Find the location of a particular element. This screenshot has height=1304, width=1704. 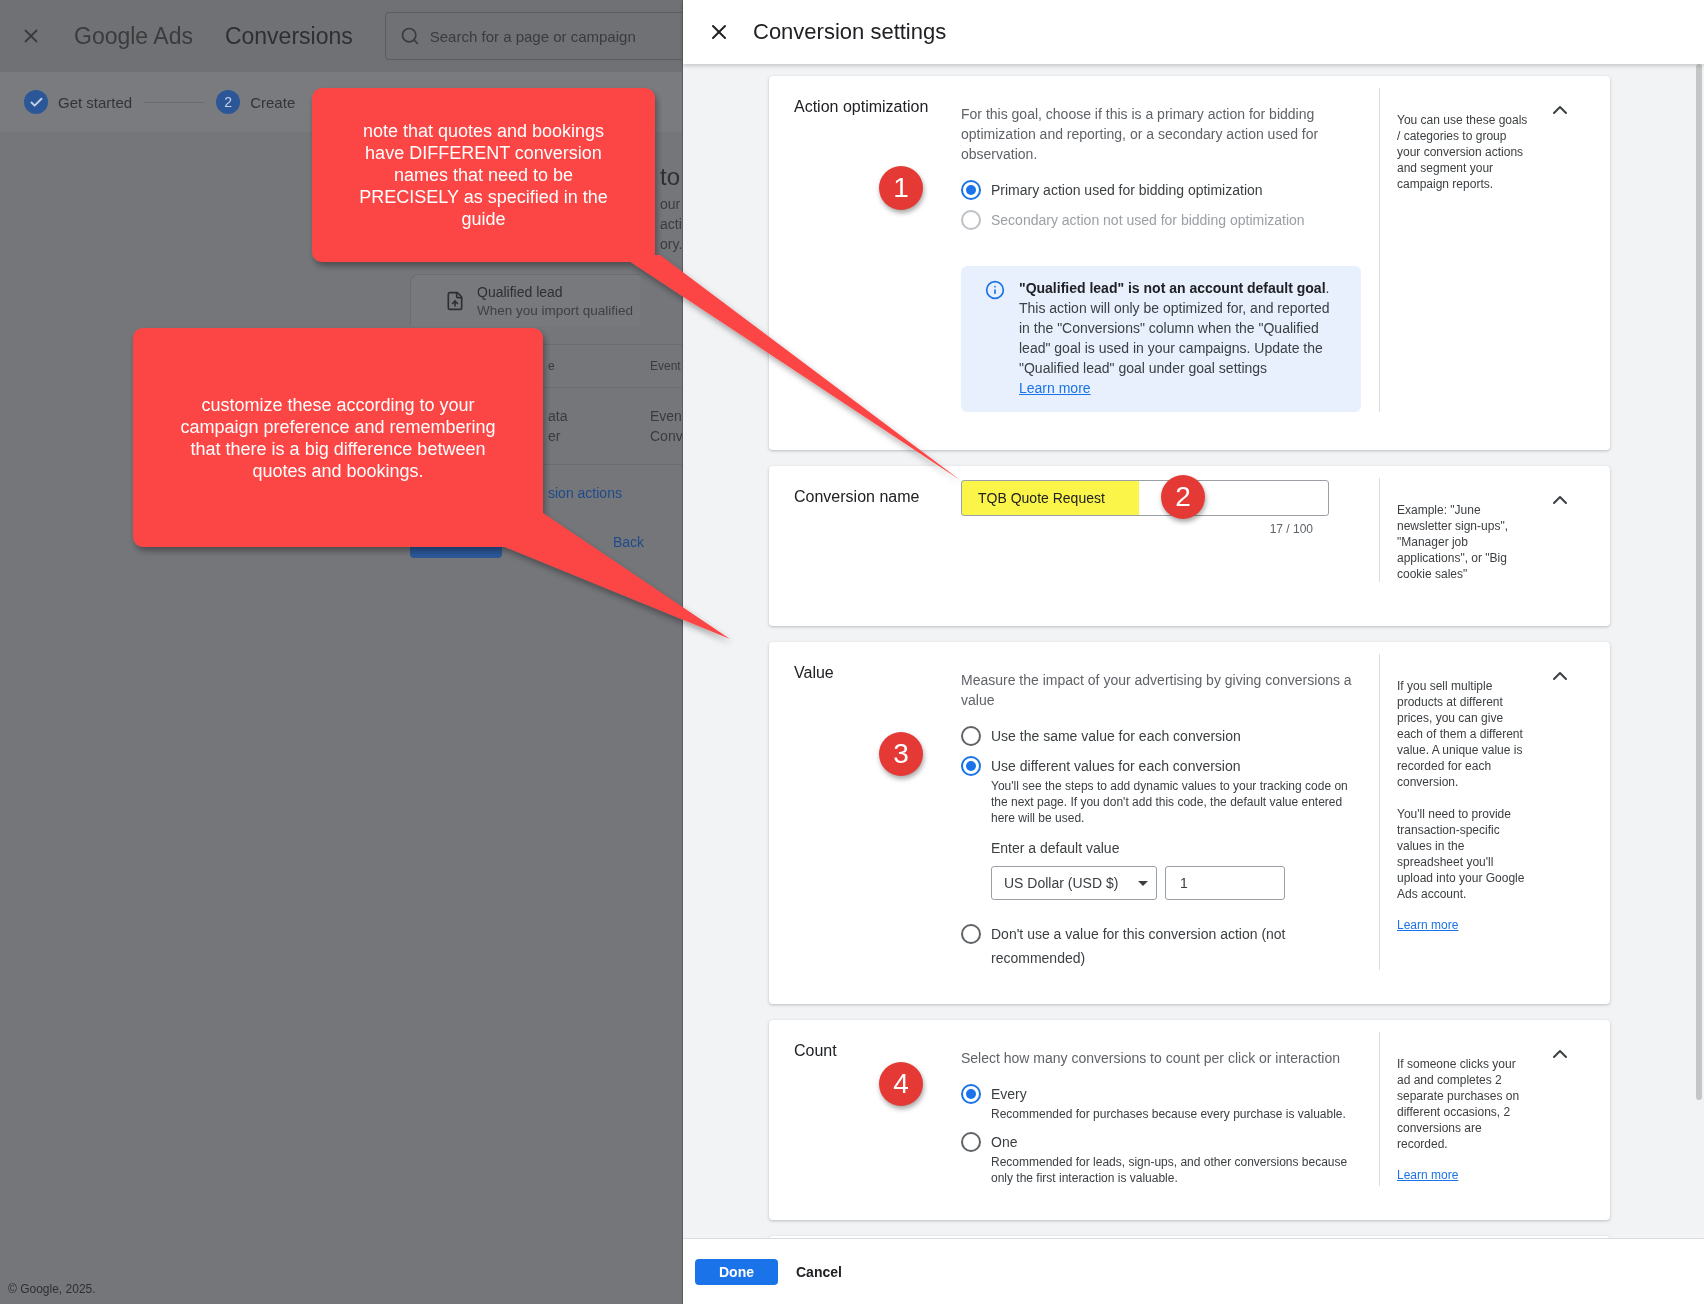

section-title: Count is located at coordinates (815, 1051).